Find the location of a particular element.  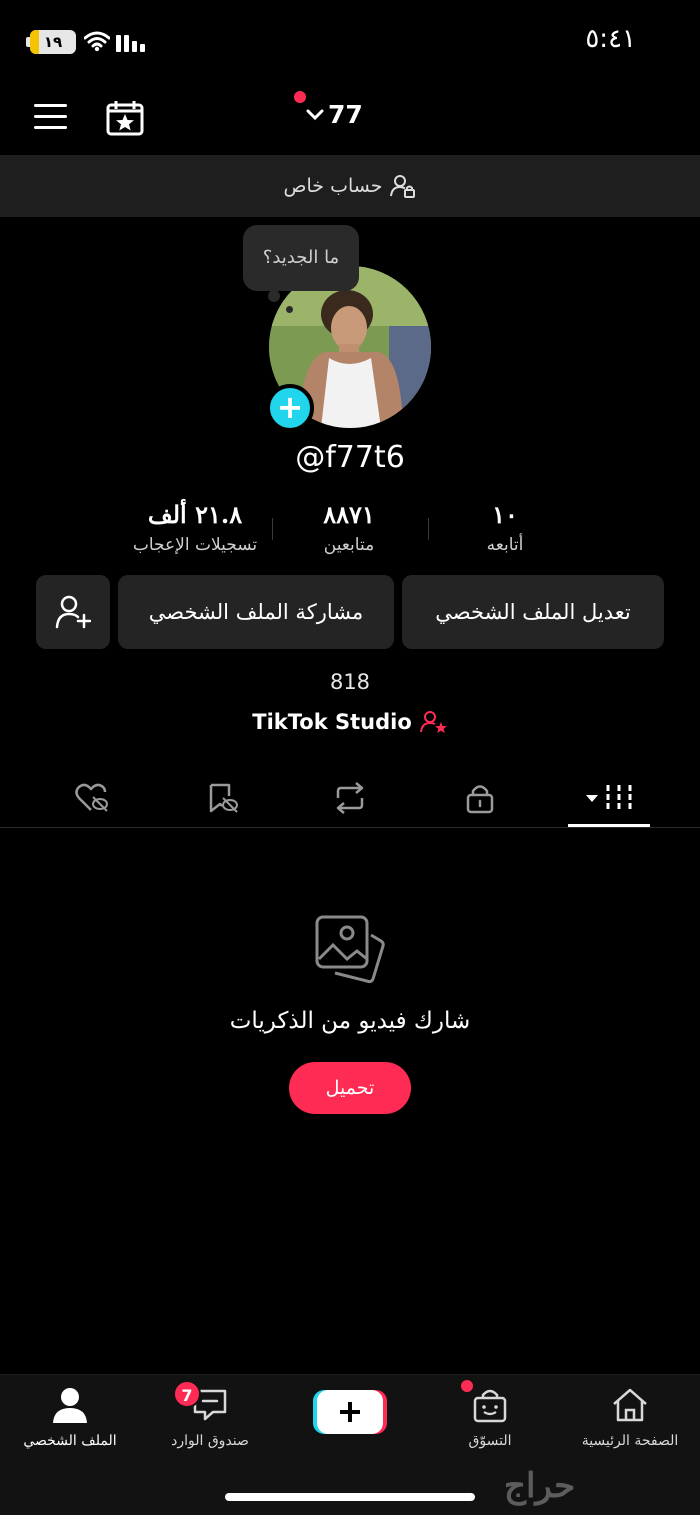

battery-level: ١٩ is located at coordinates (53, 42).